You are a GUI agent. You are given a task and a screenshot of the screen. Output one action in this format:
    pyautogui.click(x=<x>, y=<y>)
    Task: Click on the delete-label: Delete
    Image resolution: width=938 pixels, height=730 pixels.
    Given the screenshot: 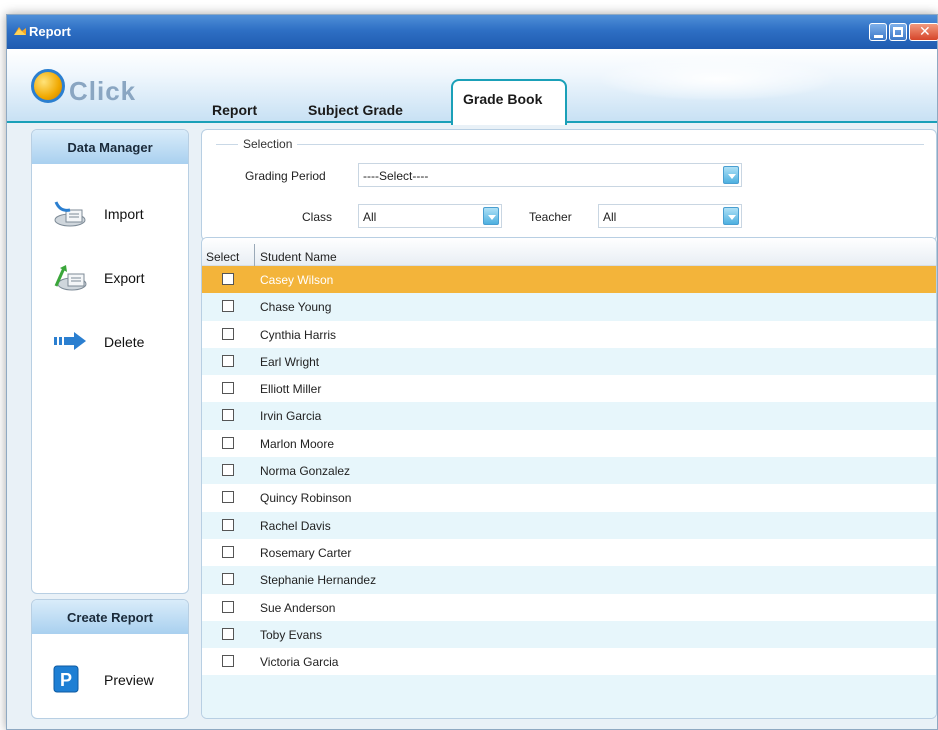 What is the action you would take?
    pyautogui.click(x=124, y=342)
    